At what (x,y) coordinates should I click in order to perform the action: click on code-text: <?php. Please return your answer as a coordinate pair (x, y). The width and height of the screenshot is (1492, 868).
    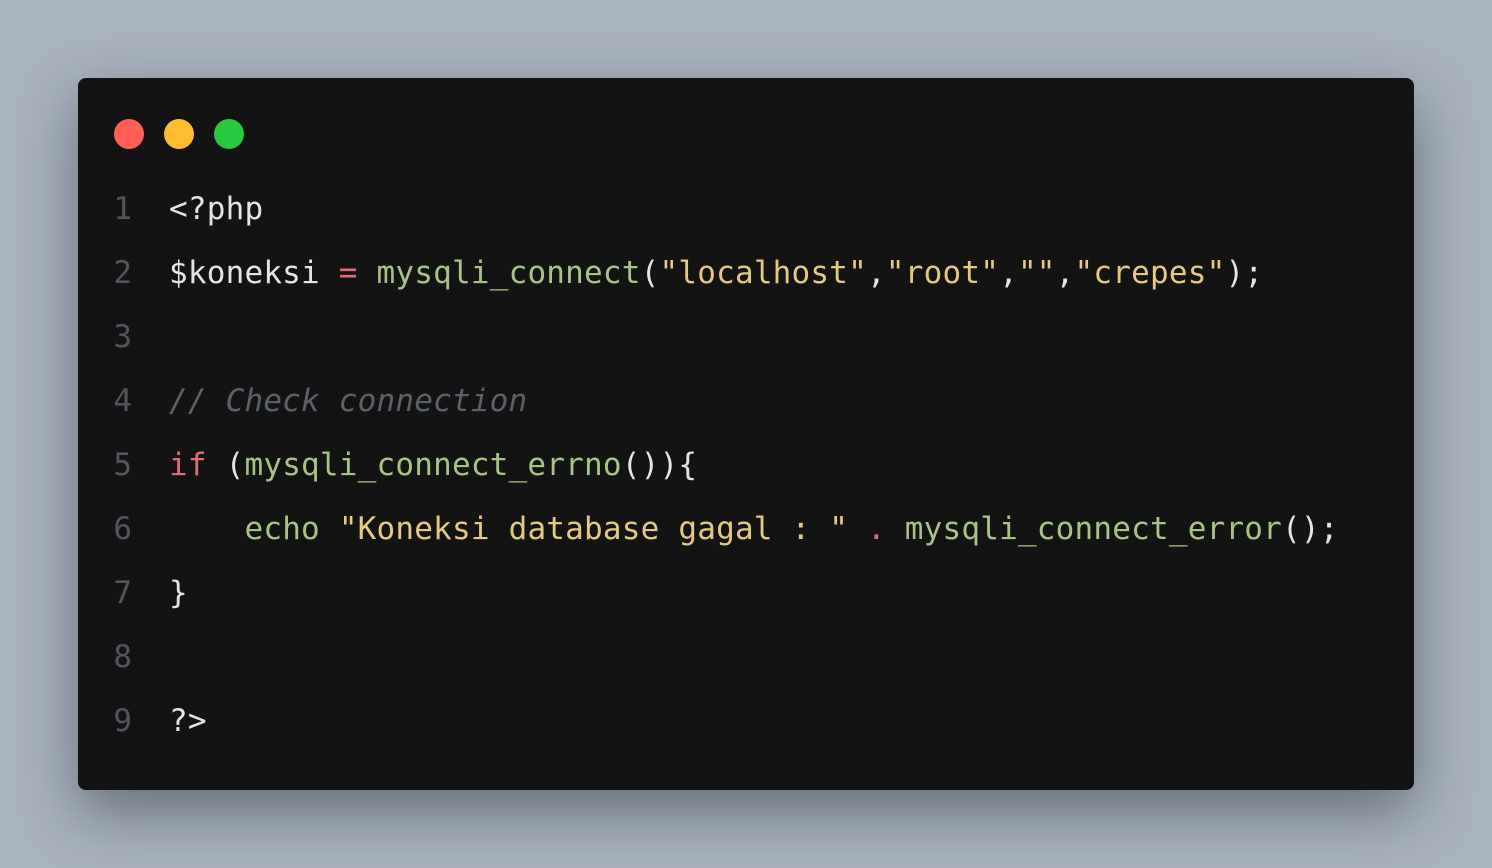
    Looking at the image, I should click on (216, 209).